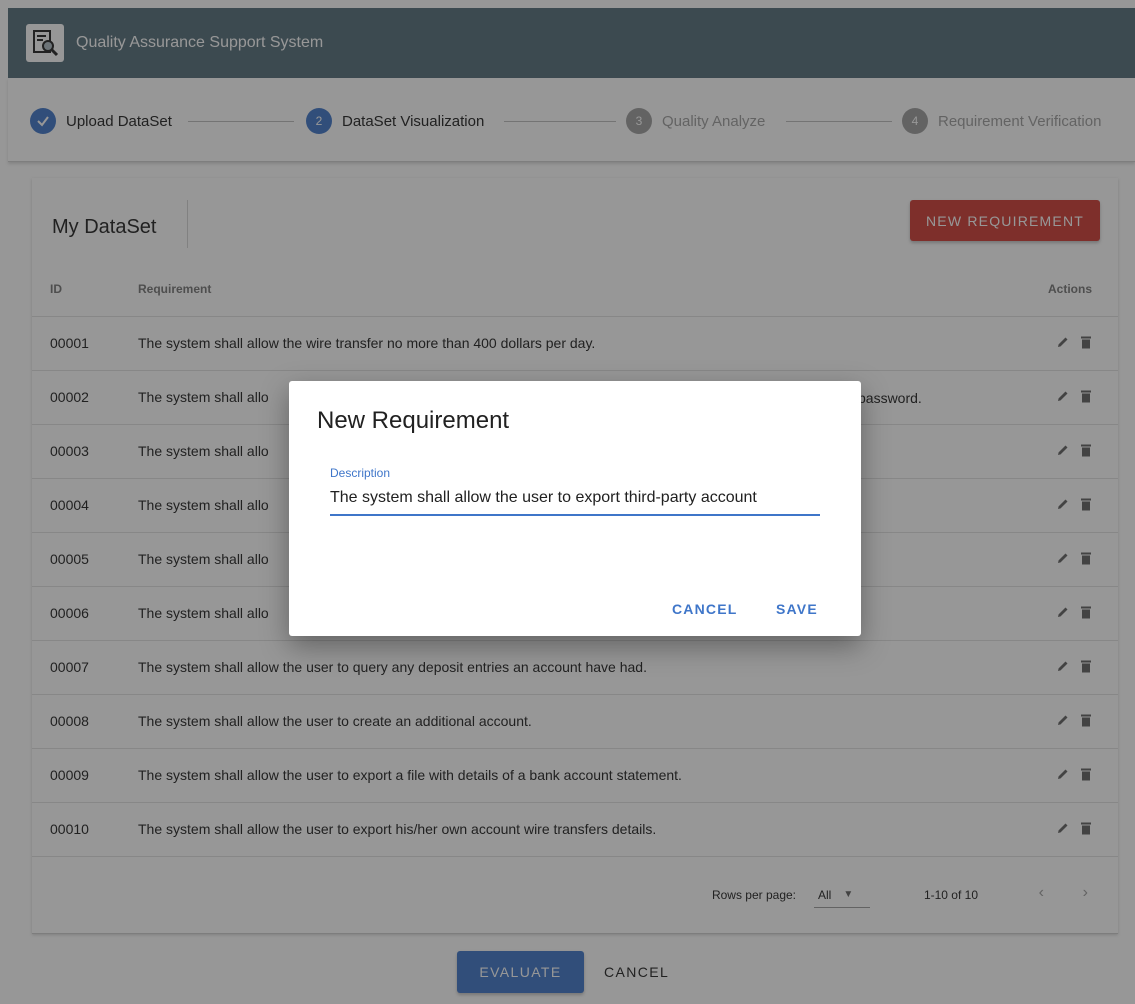 The width and height of the screenshot is (1135, 1004). Describe the element at coordinates (413, 420) in the screenshot. I see `dialog-title: New Requirement` at that location.